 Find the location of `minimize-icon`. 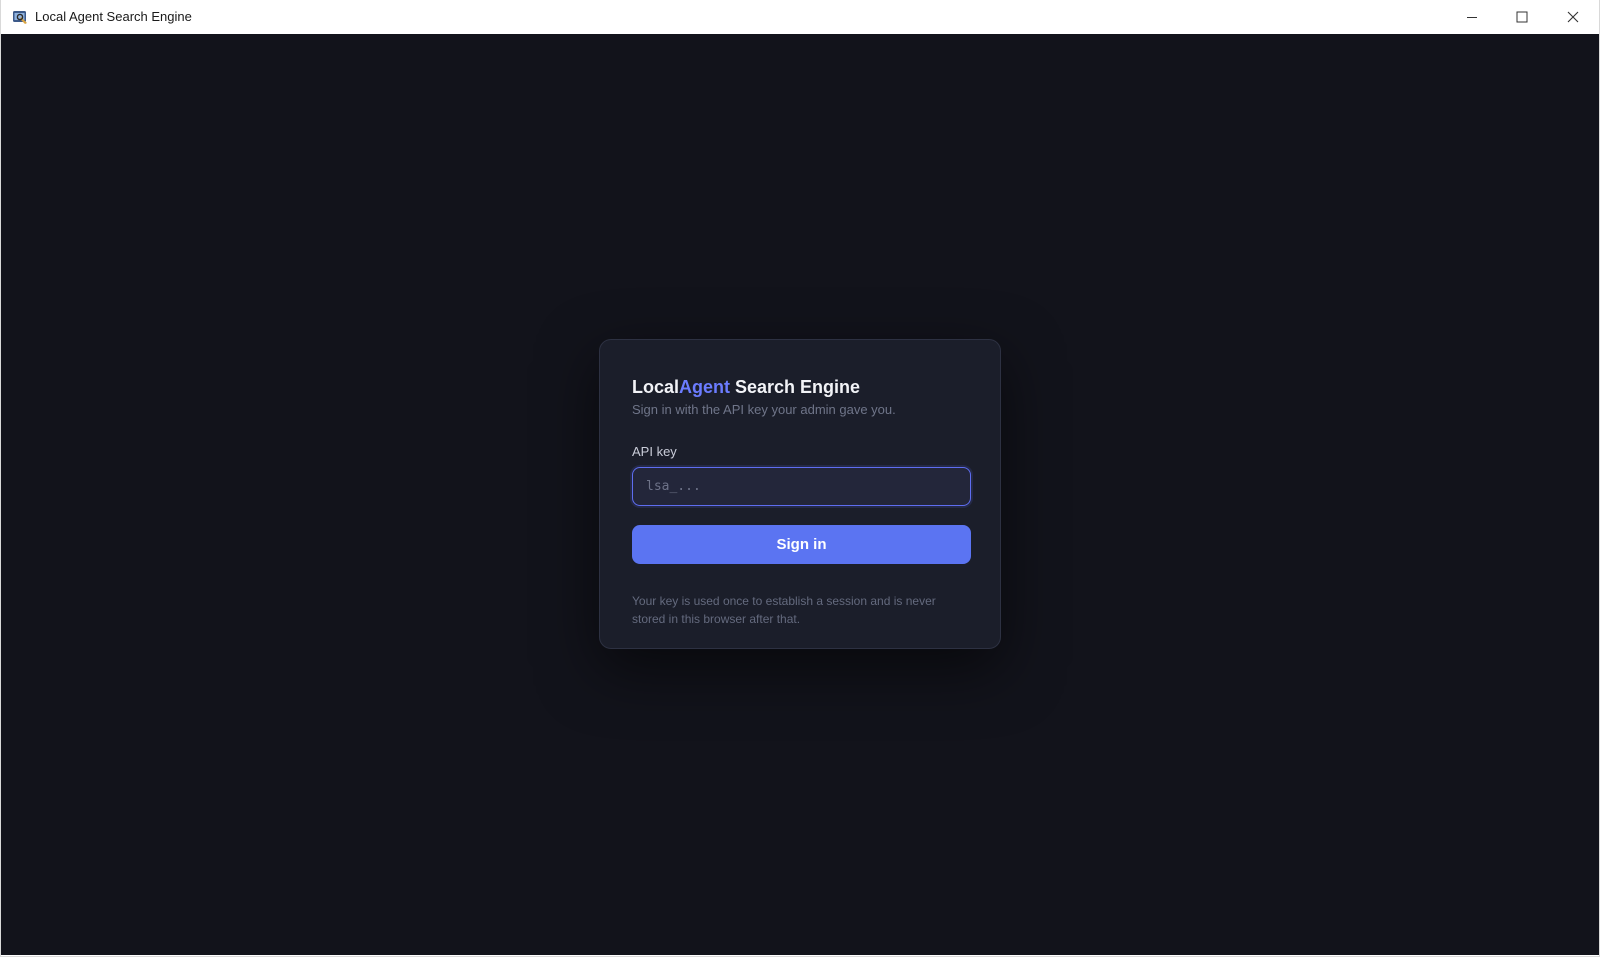

minimize-icon is located at coordinates (1472, 17).